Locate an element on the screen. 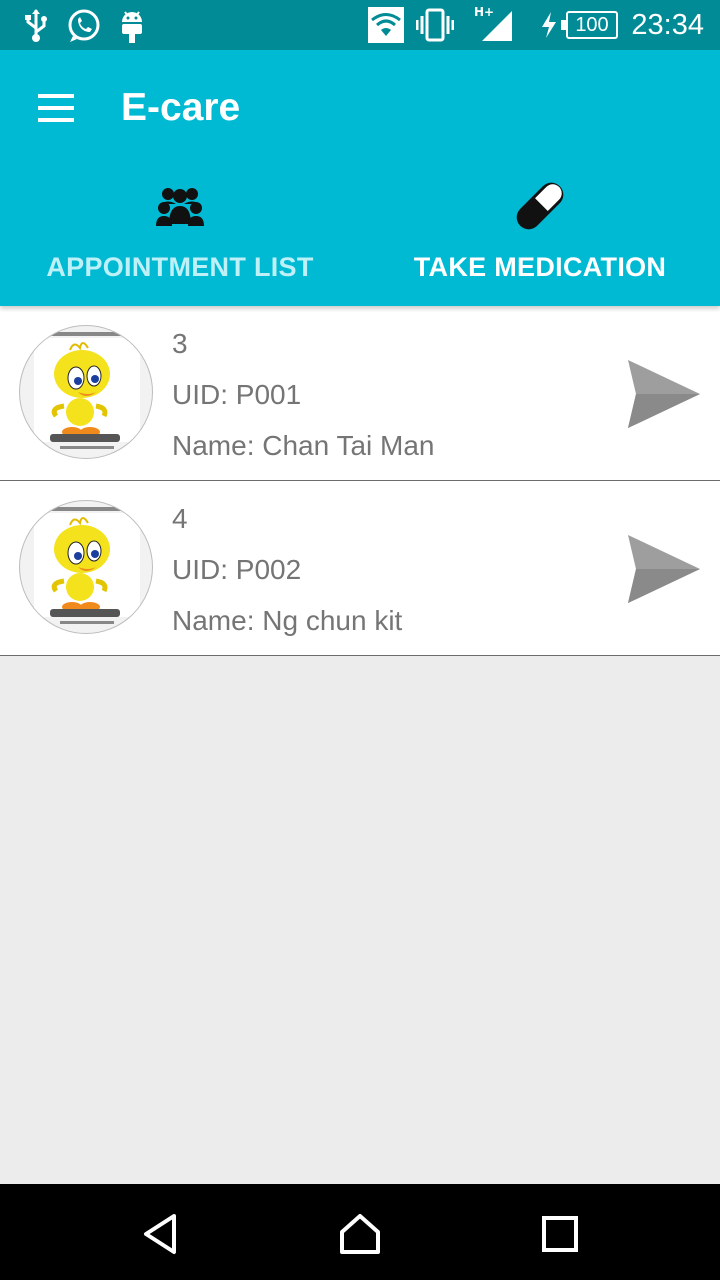 This screenshot has height=1280, width=720. list-item: 3 UID: P001 Name: Chan Tai Man is located at coordinates (360, 393).